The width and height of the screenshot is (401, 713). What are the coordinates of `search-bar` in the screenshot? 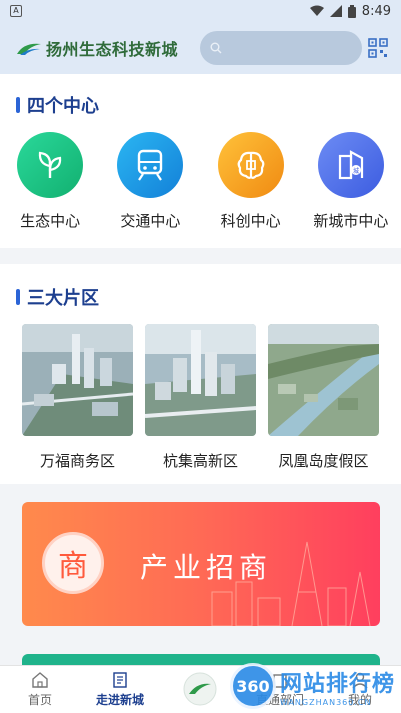 It's located at (281, 48).